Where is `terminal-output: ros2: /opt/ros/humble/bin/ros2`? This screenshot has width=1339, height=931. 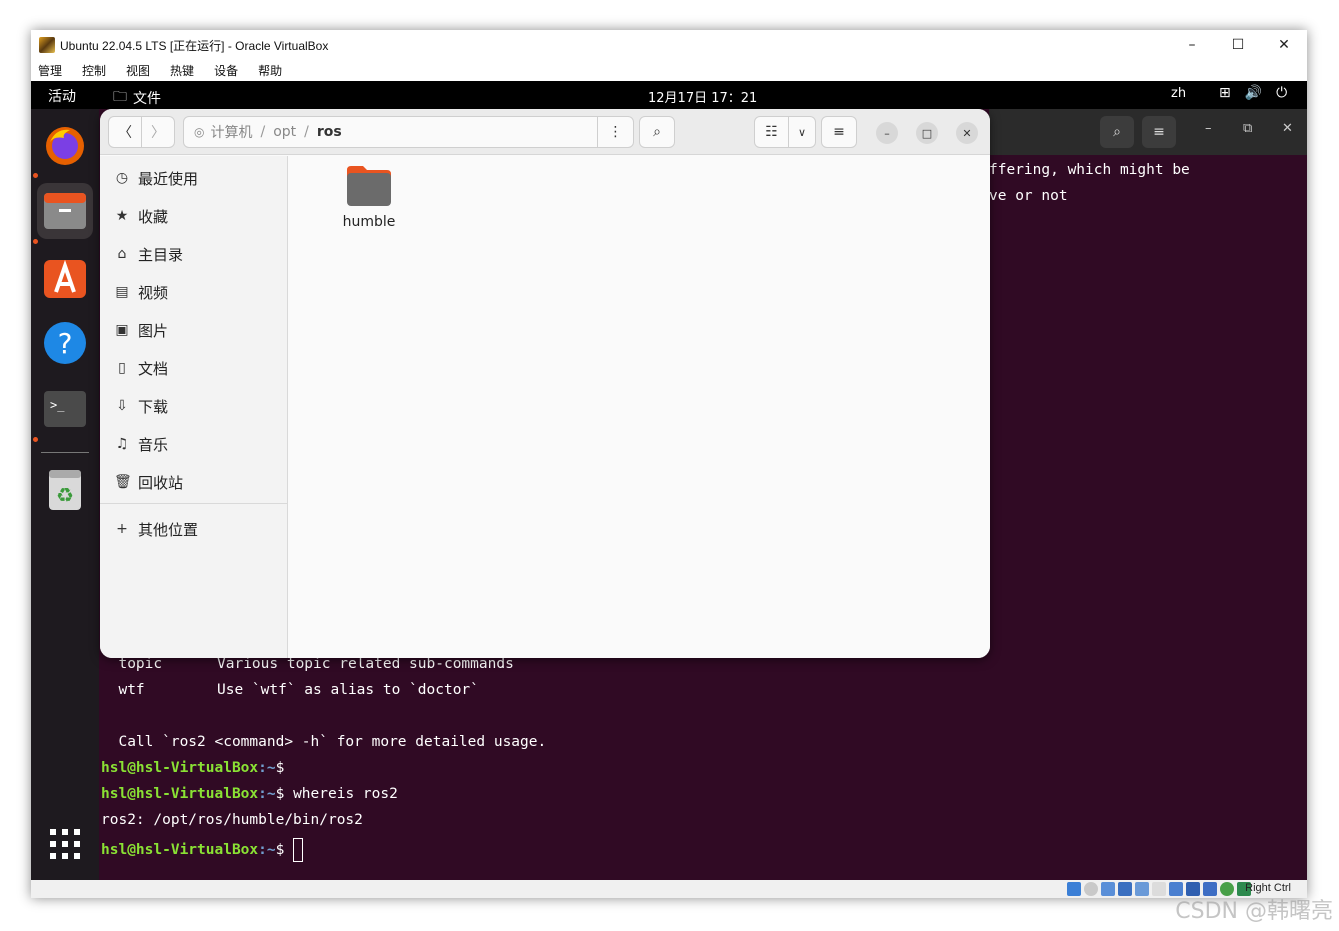
terminal-output: ros2: /opt/ros/humble/bin/ros2 is located at coordinates (232, 820).